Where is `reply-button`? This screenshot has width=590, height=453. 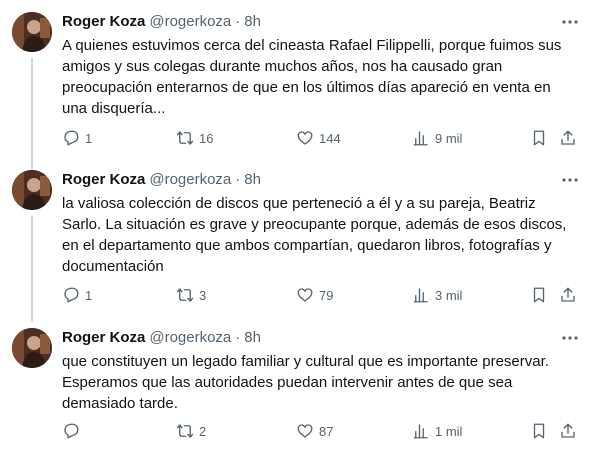 reply-button is located at coordinates (73, 431).